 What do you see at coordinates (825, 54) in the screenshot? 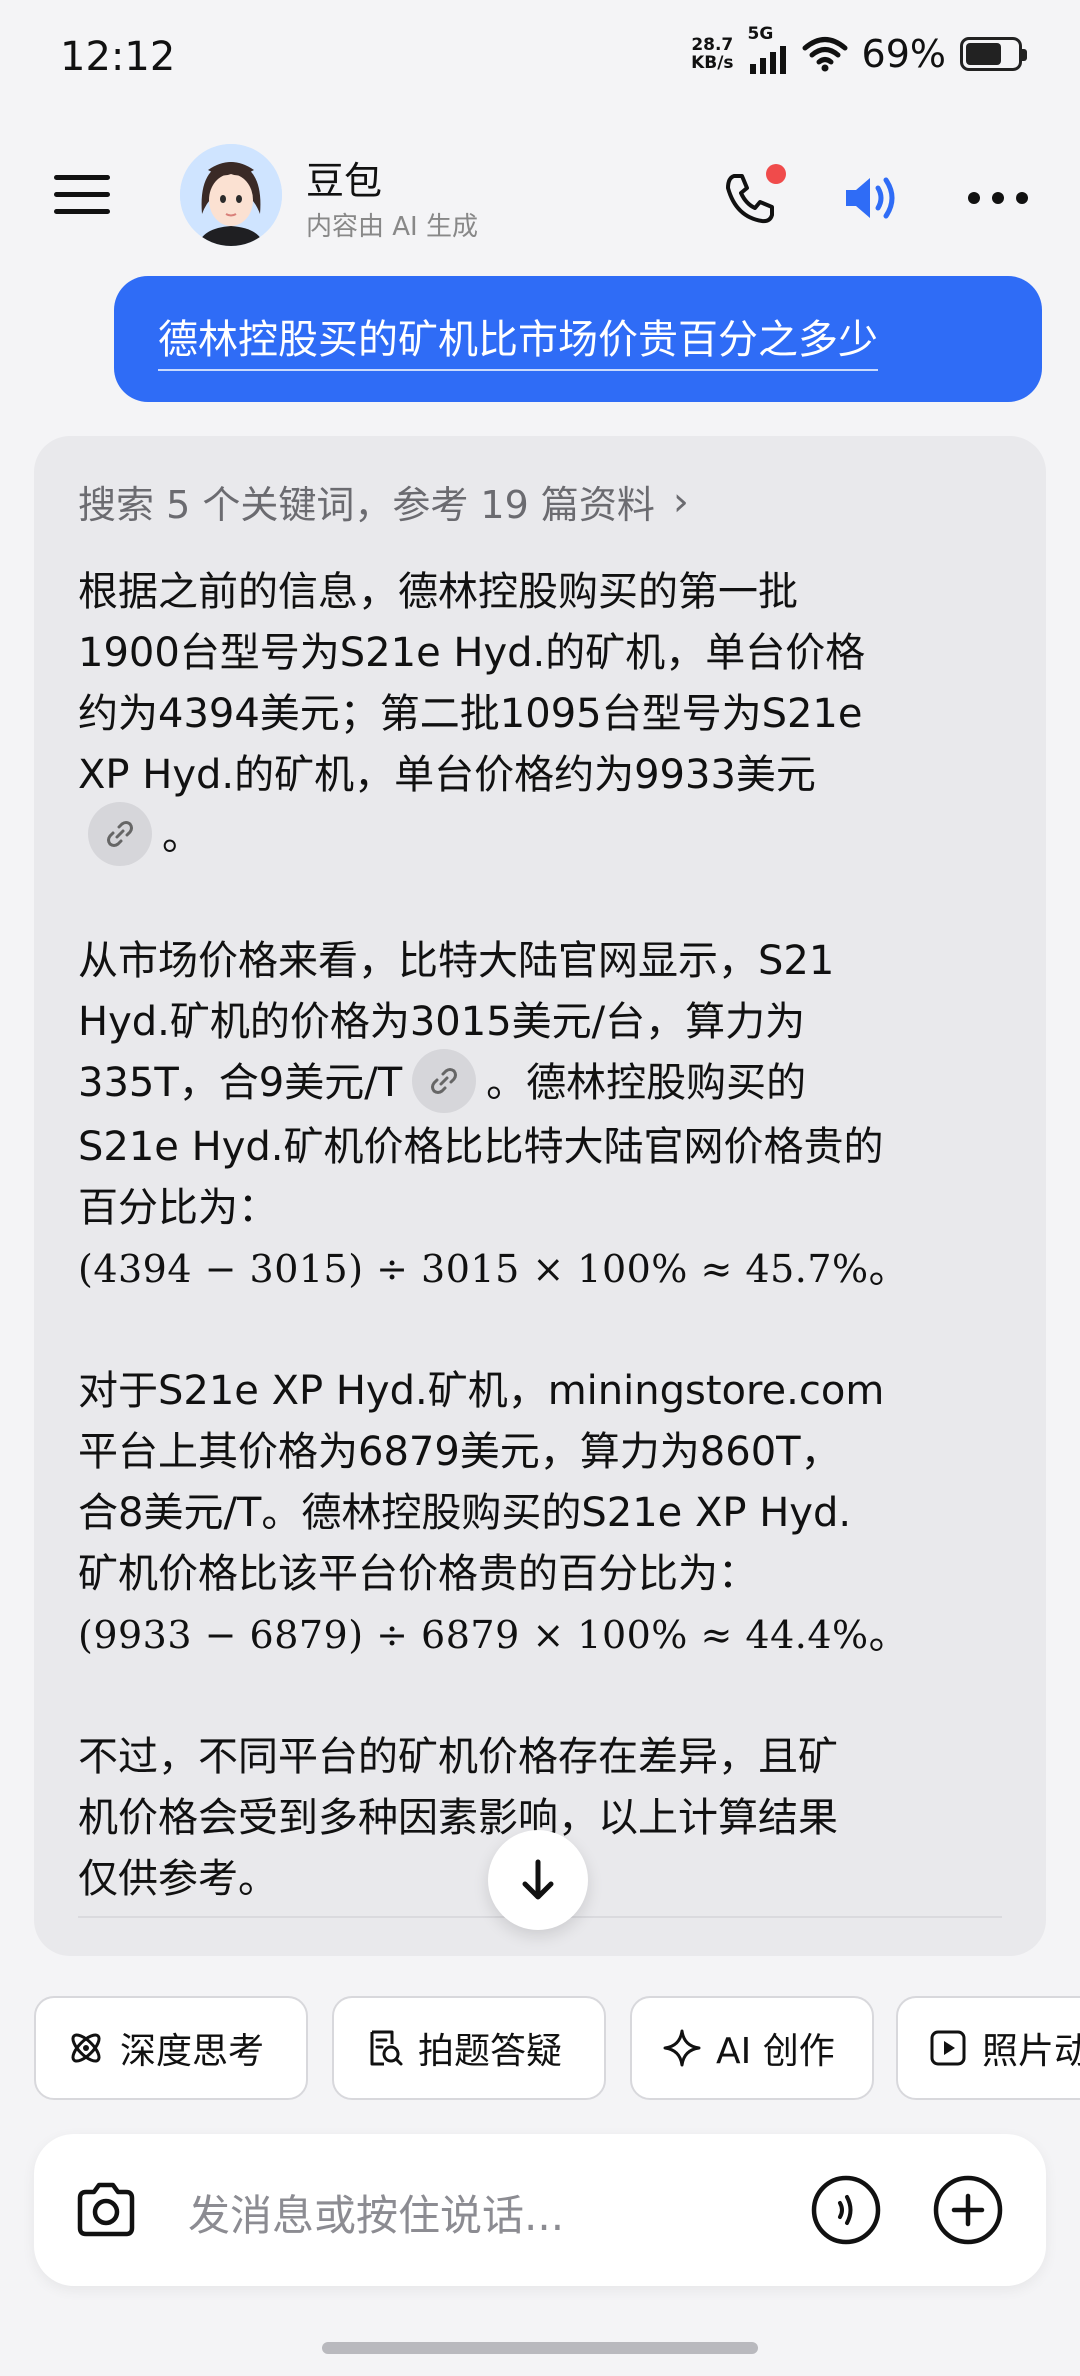
I see `wifi-icon` at bounding box center [825, 54].